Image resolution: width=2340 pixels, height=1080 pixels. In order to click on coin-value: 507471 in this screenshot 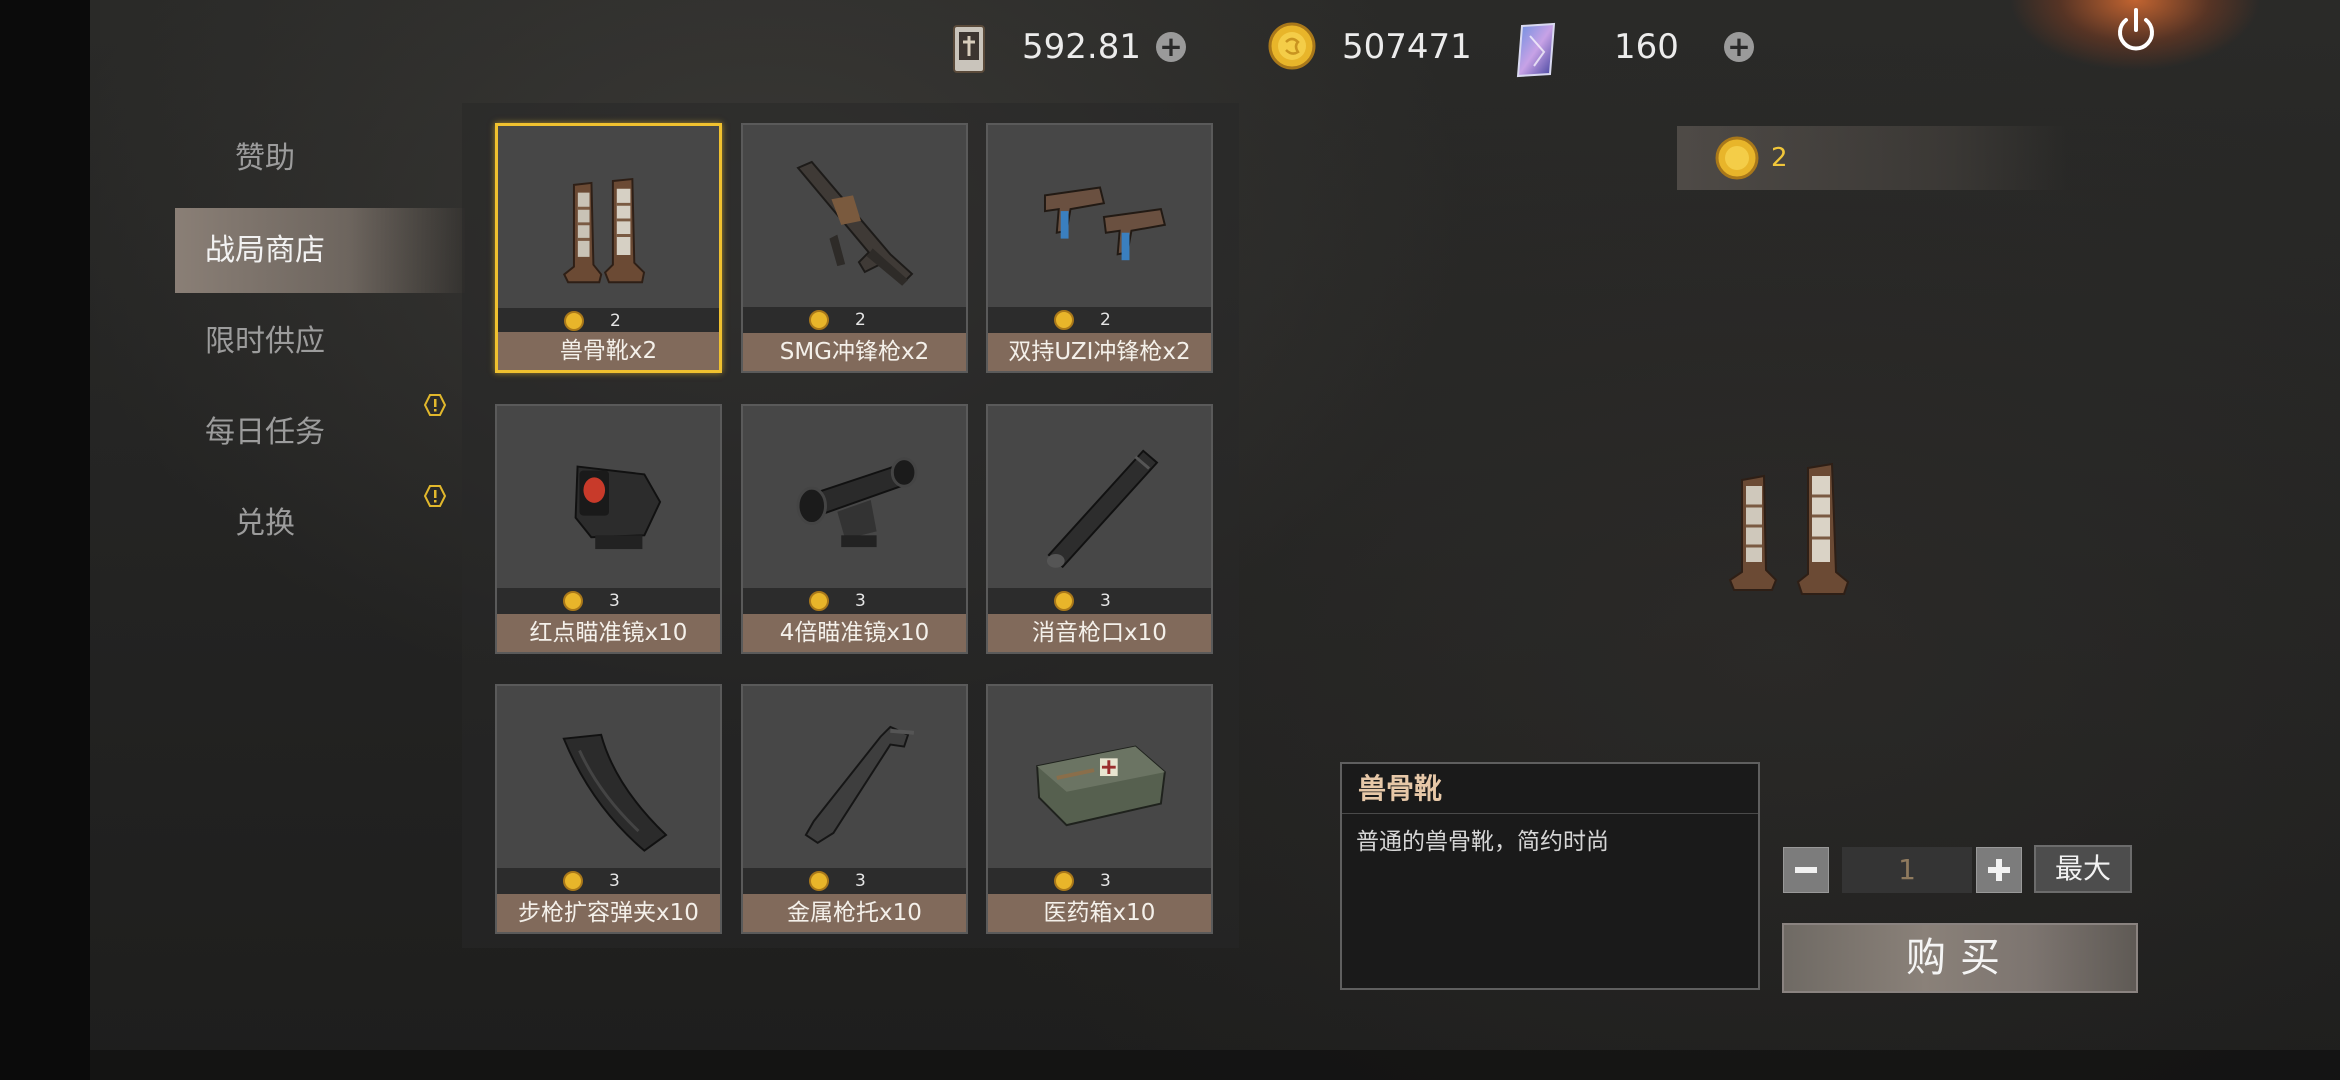, I will do `click(1407, 47)`.